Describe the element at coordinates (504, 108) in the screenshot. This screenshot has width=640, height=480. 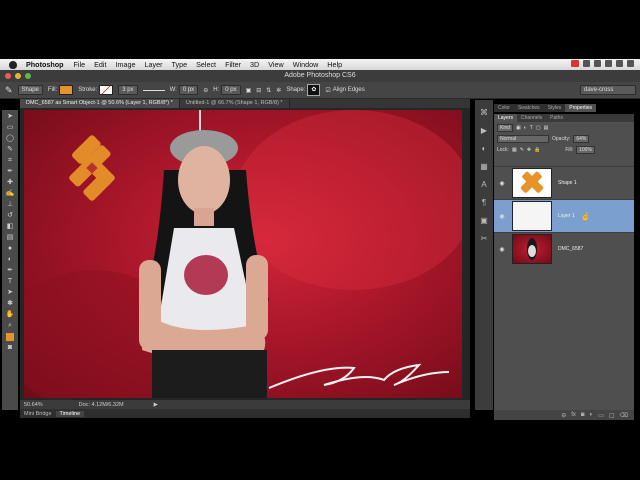
I see `tab-color: Color` at that location.